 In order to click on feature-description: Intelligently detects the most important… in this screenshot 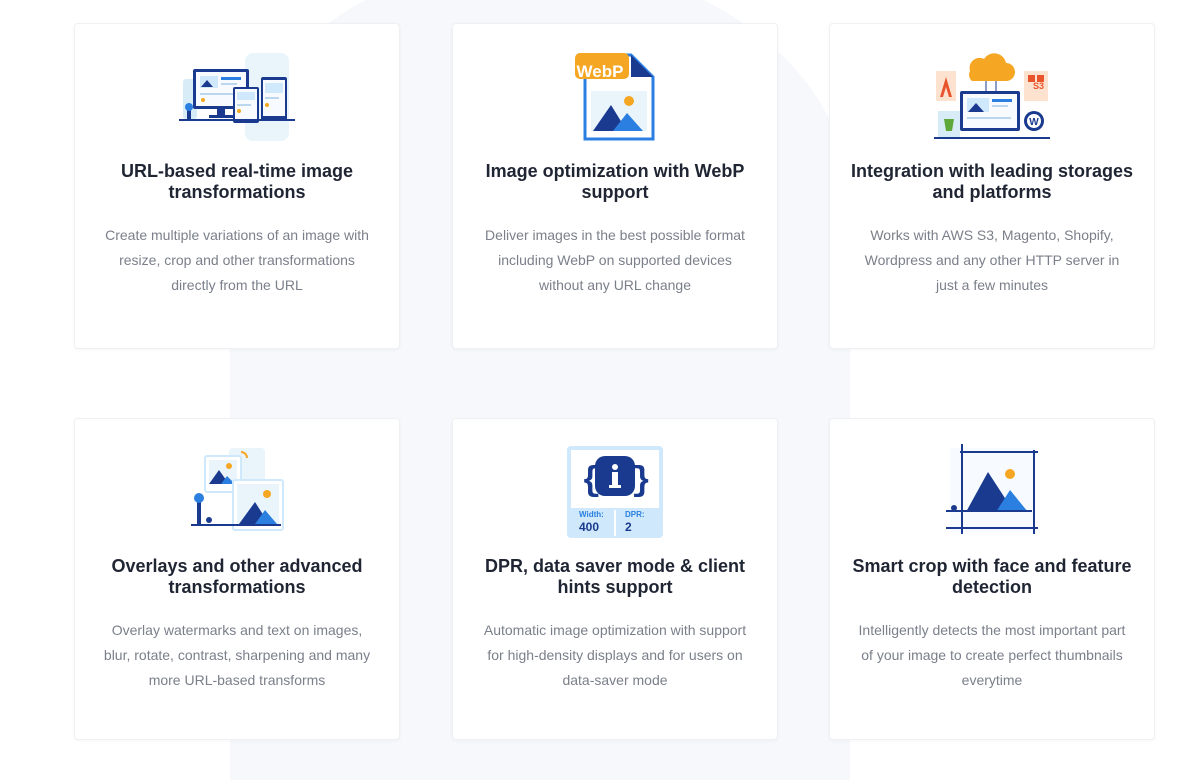, I will do `click(992, 655)`.